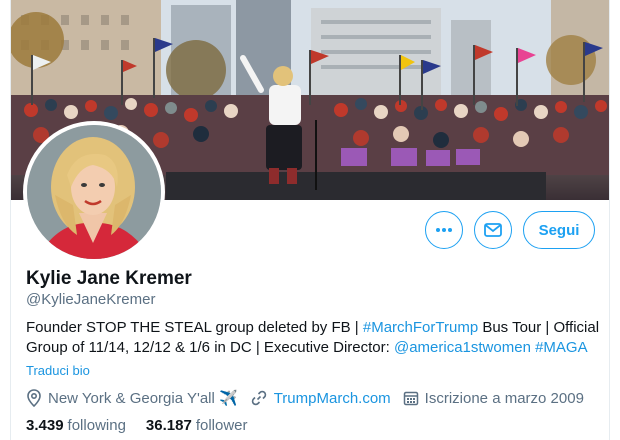 The image size is (620, 440). I want to click on follow-button: Segui, so click(559, 230).